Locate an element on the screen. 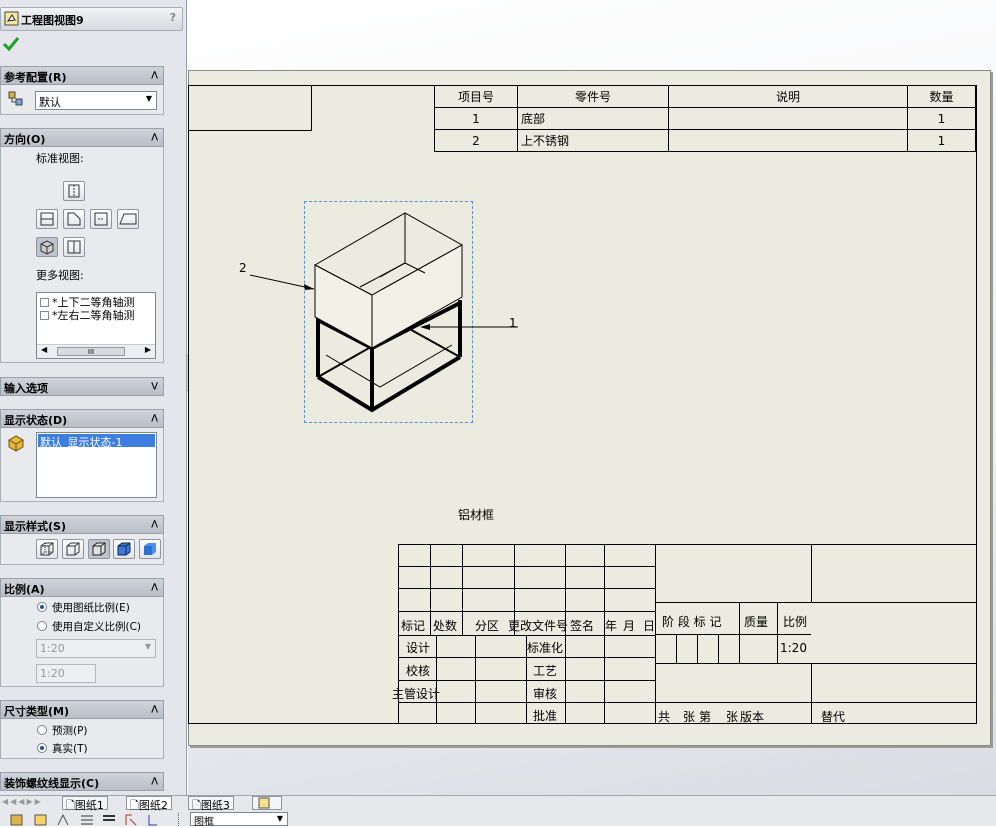 This screenshot has height=828, width=996. view-top-button is located at coordinates (74, 191).